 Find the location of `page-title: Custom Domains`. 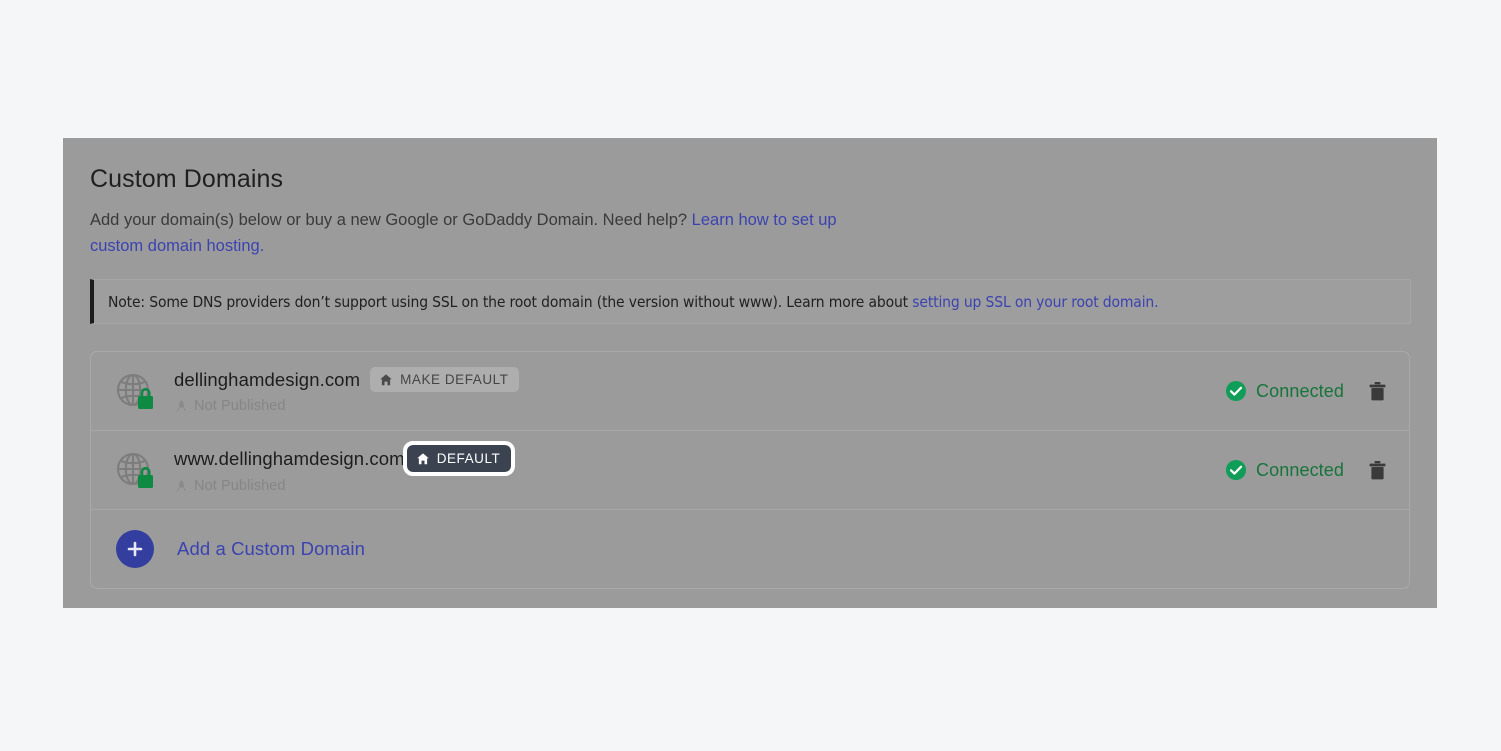

page-title: Custom Domains is located at coordinates (187, 179).